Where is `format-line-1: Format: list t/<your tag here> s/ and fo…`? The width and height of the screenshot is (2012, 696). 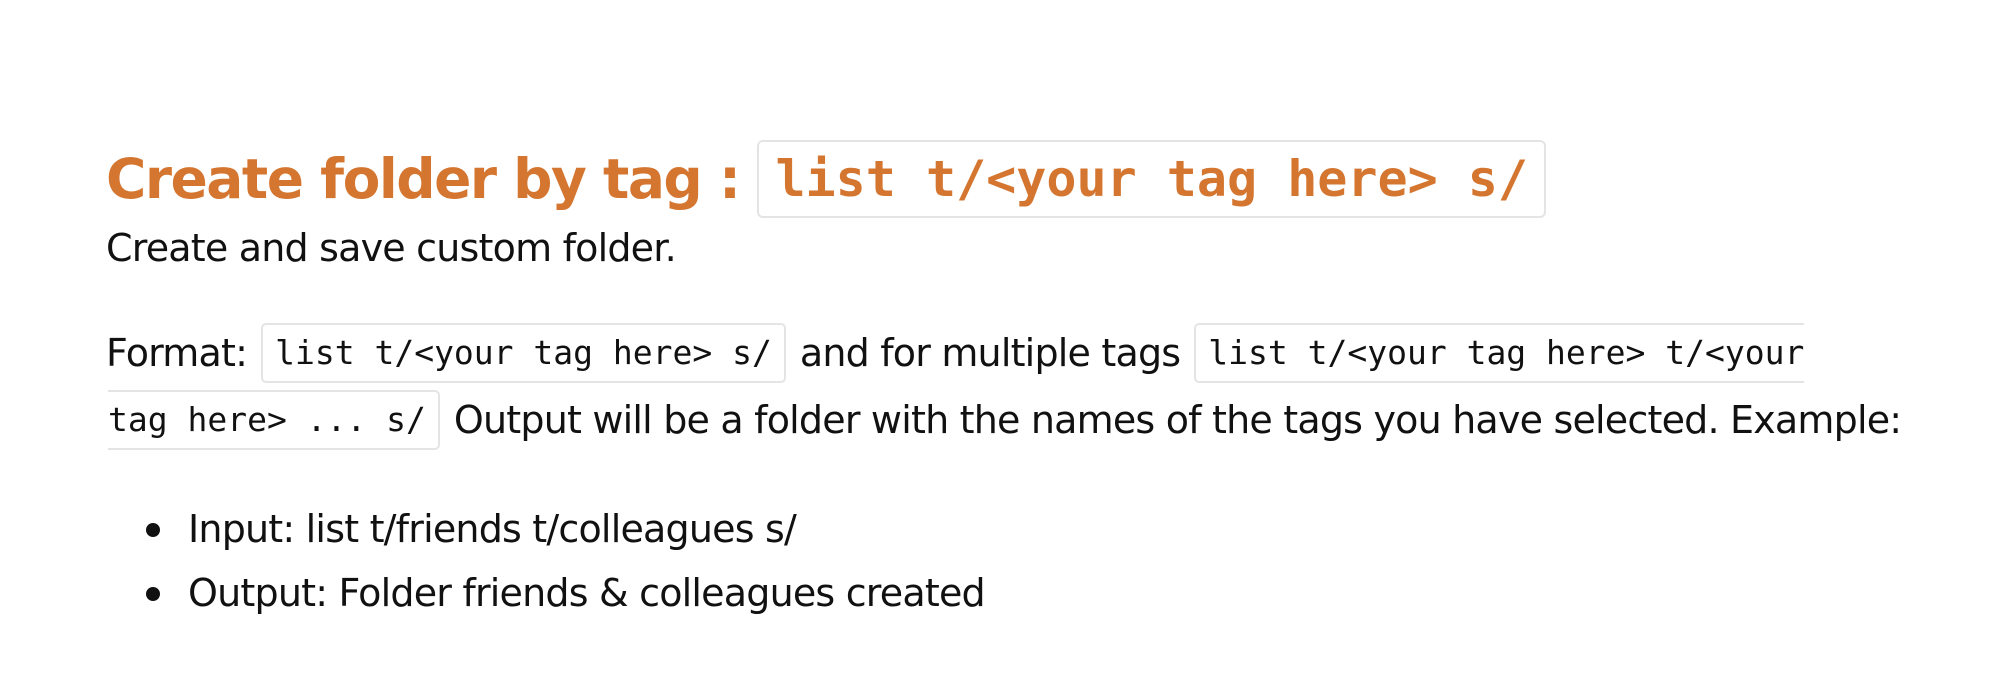
format-line-1: Format: list t/<your tag here> s/ and fo… is located at coordinates (955, 353).